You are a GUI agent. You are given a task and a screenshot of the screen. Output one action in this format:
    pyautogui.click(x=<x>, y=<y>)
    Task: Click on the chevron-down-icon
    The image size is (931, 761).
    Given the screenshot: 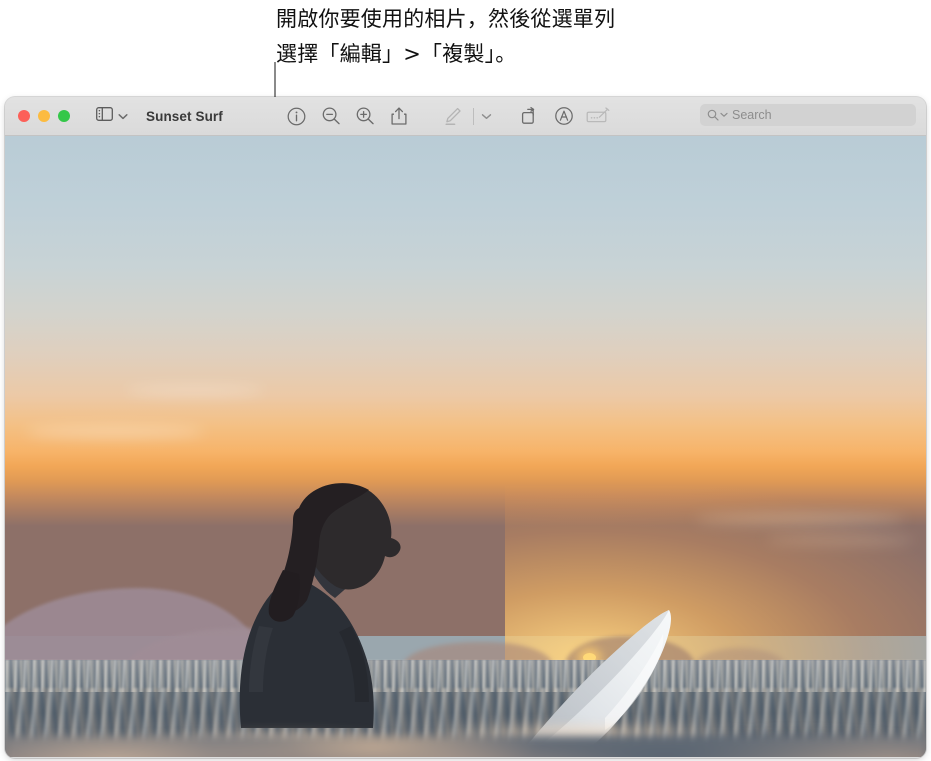 What is the action you would take?
    pyautogui.click(x=487, y=116)
    